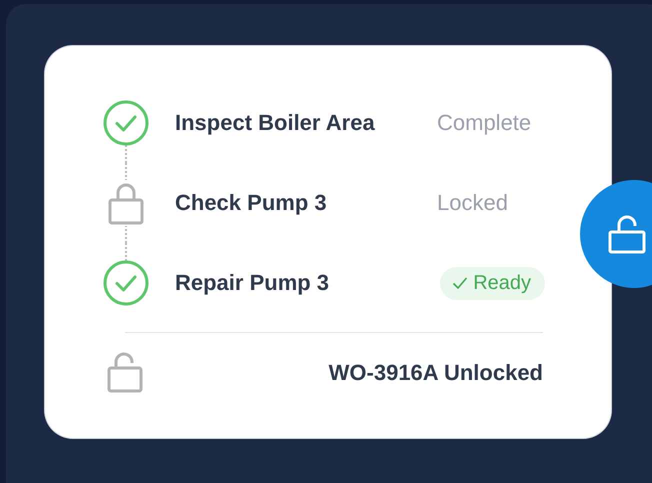  I want to click on status-label: Ready, so click(502, 283).